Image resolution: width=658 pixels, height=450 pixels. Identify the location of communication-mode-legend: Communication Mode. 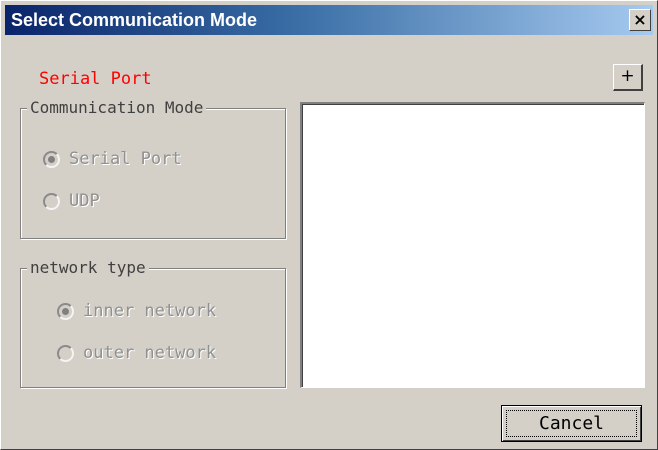
(117, 107).